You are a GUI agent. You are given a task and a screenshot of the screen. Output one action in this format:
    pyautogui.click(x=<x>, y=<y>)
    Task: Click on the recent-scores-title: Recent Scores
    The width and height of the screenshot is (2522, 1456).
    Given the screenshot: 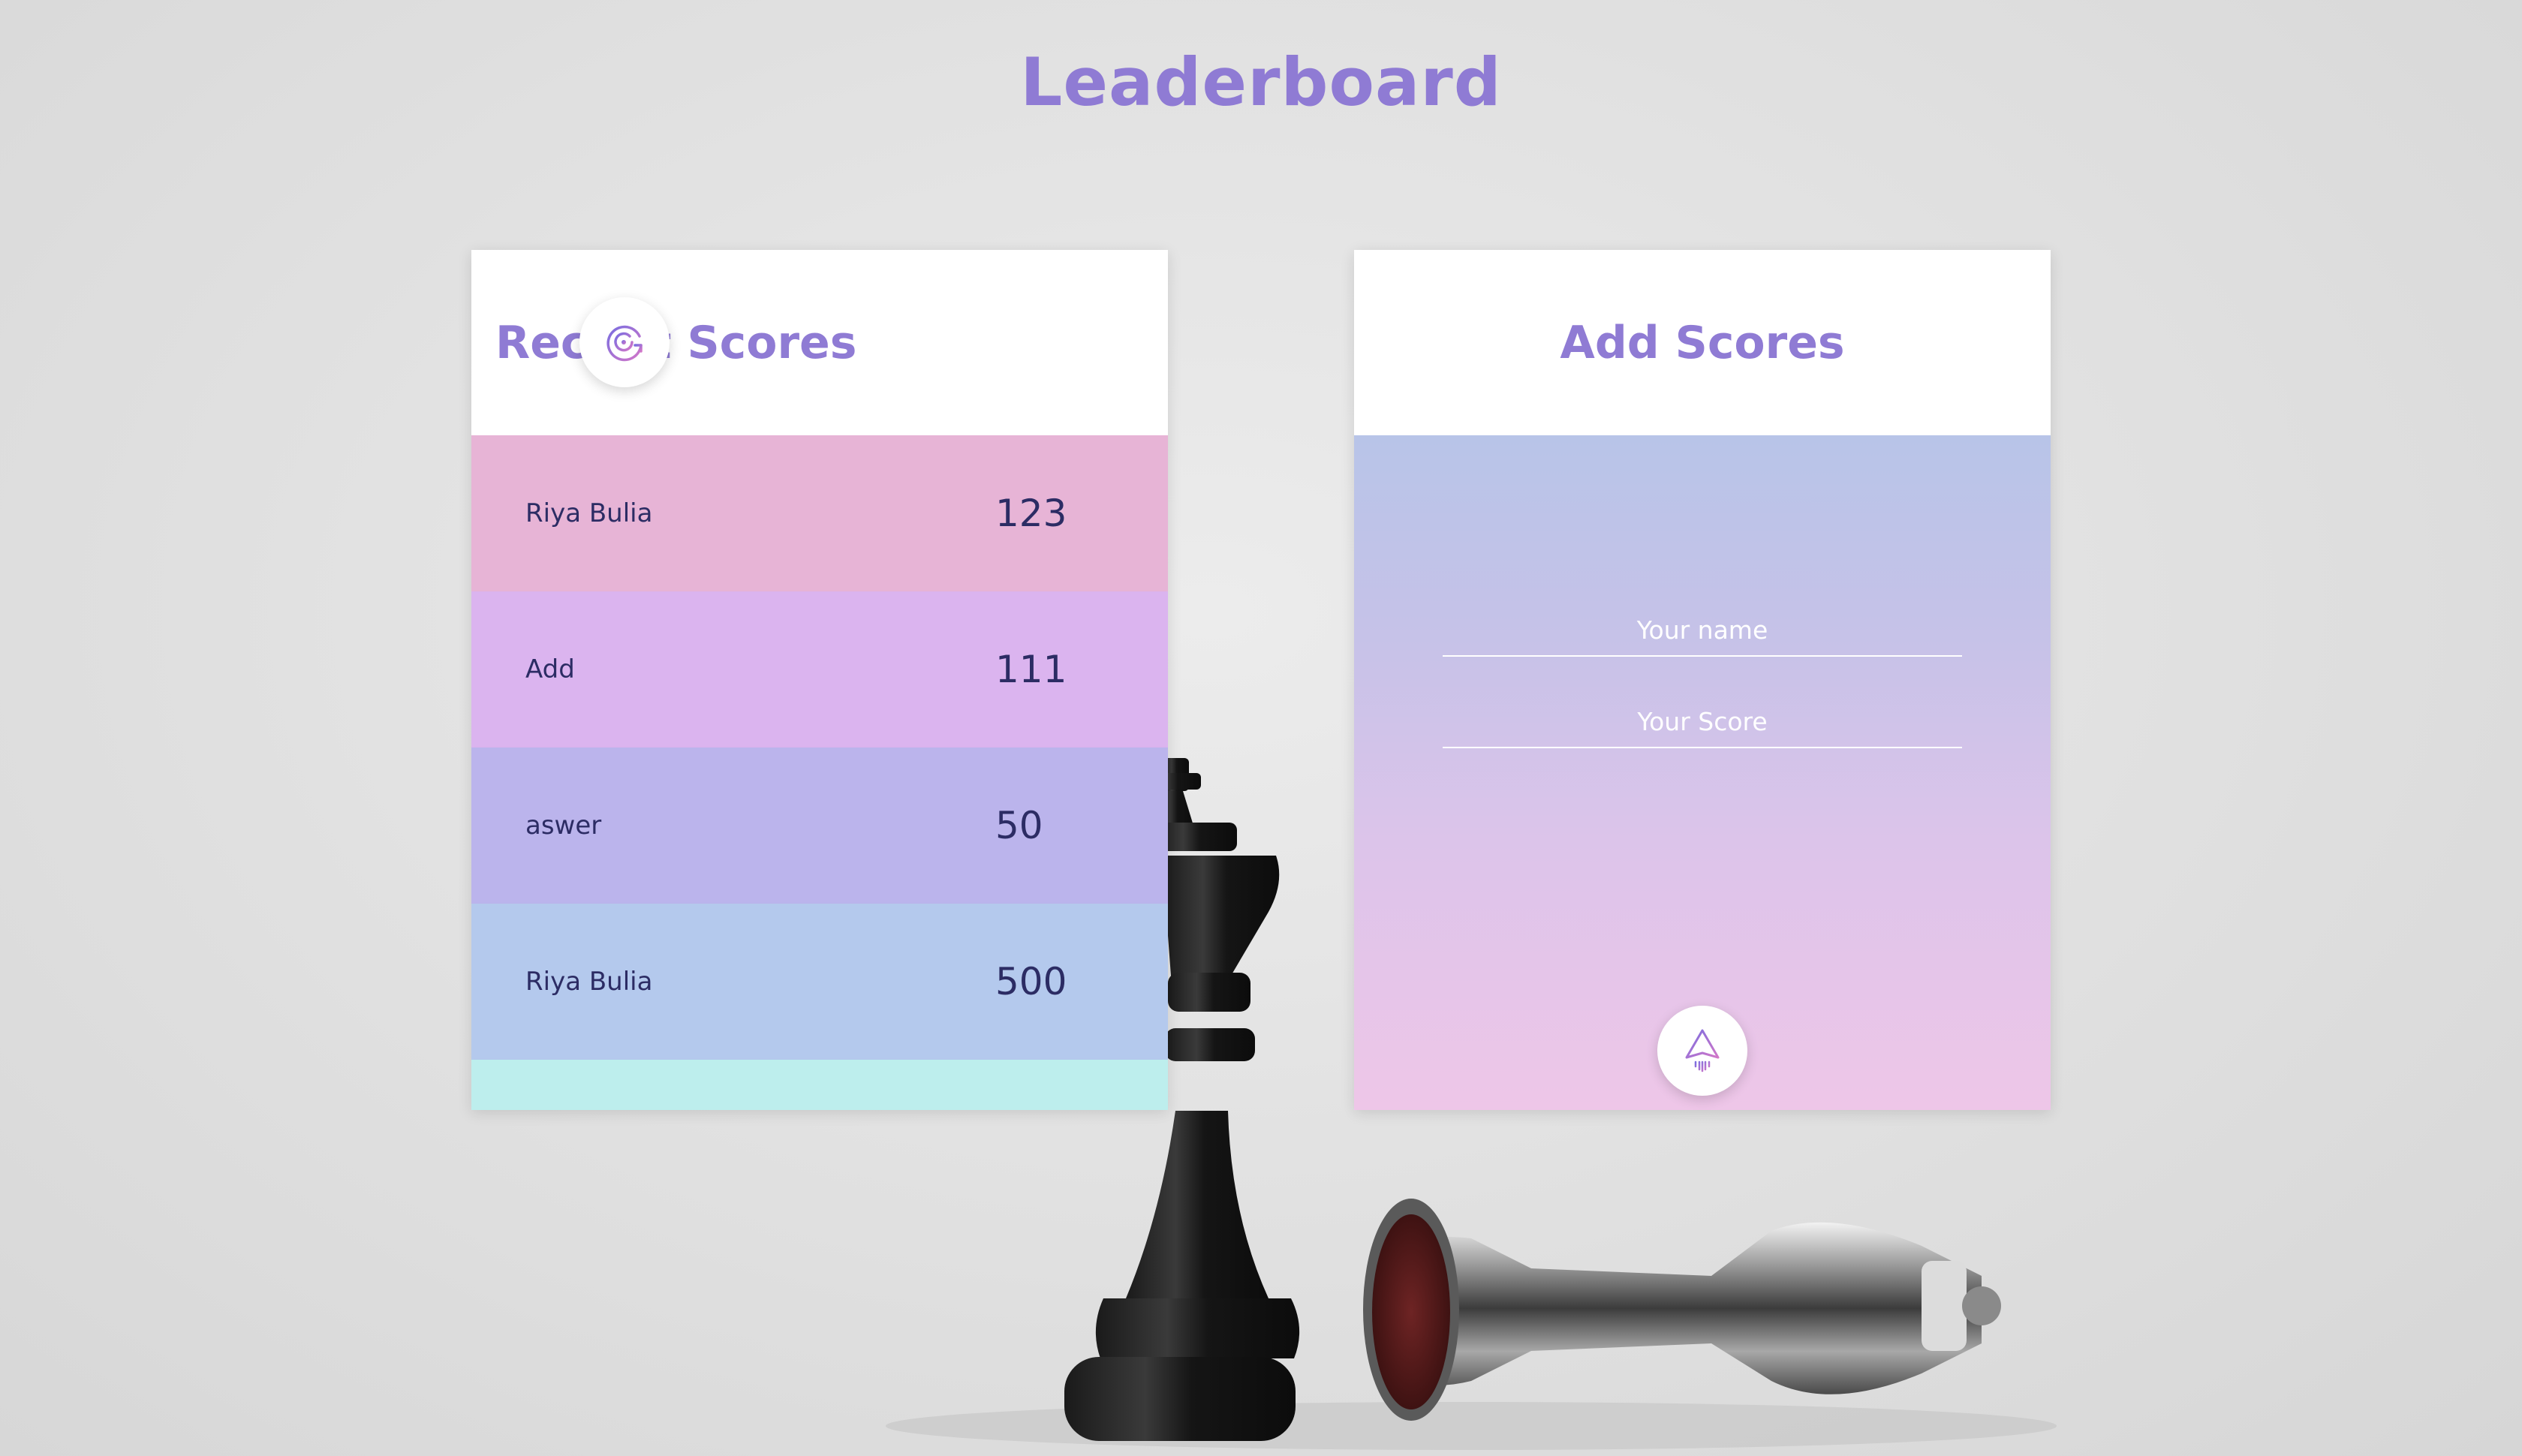 What is the action you would take?
    pyautogui.click(x=676, y=343)
    